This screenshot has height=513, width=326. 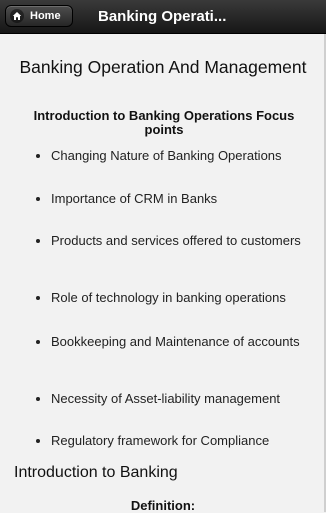 What do you see at coordinates (175, 341) in the screenshot?
I see `list-item-text: Bookkeeping and Maintenance of accounts` at bounding box center [175, 341].